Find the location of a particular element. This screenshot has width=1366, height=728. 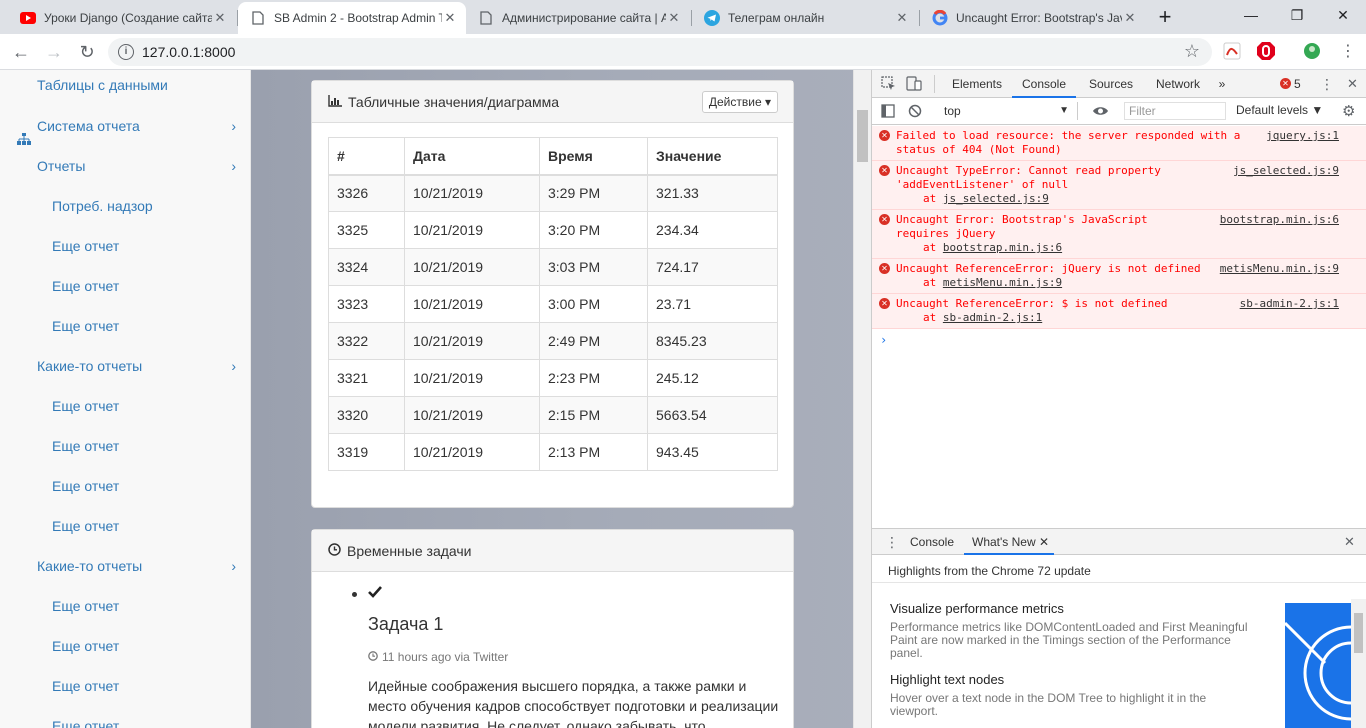

gear-icon: ⚙ is located at coordinates (1348, 111).